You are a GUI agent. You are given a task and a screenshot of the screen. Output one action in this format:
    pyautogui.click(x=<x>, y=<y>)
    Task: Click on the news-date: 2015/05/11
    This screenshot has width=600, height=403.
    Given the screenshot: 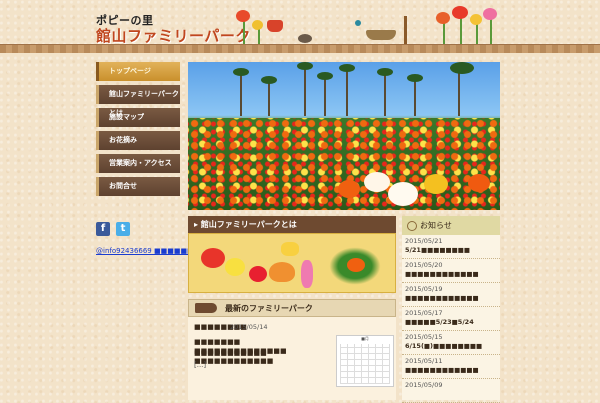 What is the action you would take?
    pyautogui.click(x=424, y=361)
    